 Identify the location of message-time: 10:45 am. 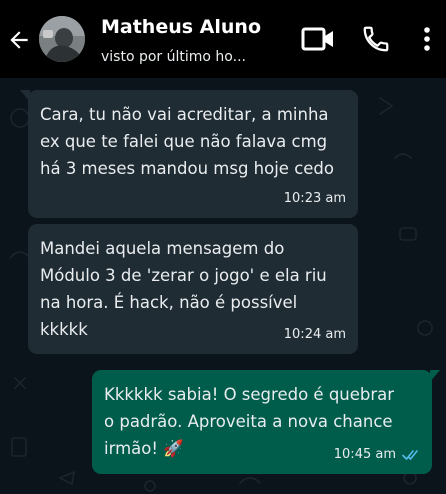
(364, 454).